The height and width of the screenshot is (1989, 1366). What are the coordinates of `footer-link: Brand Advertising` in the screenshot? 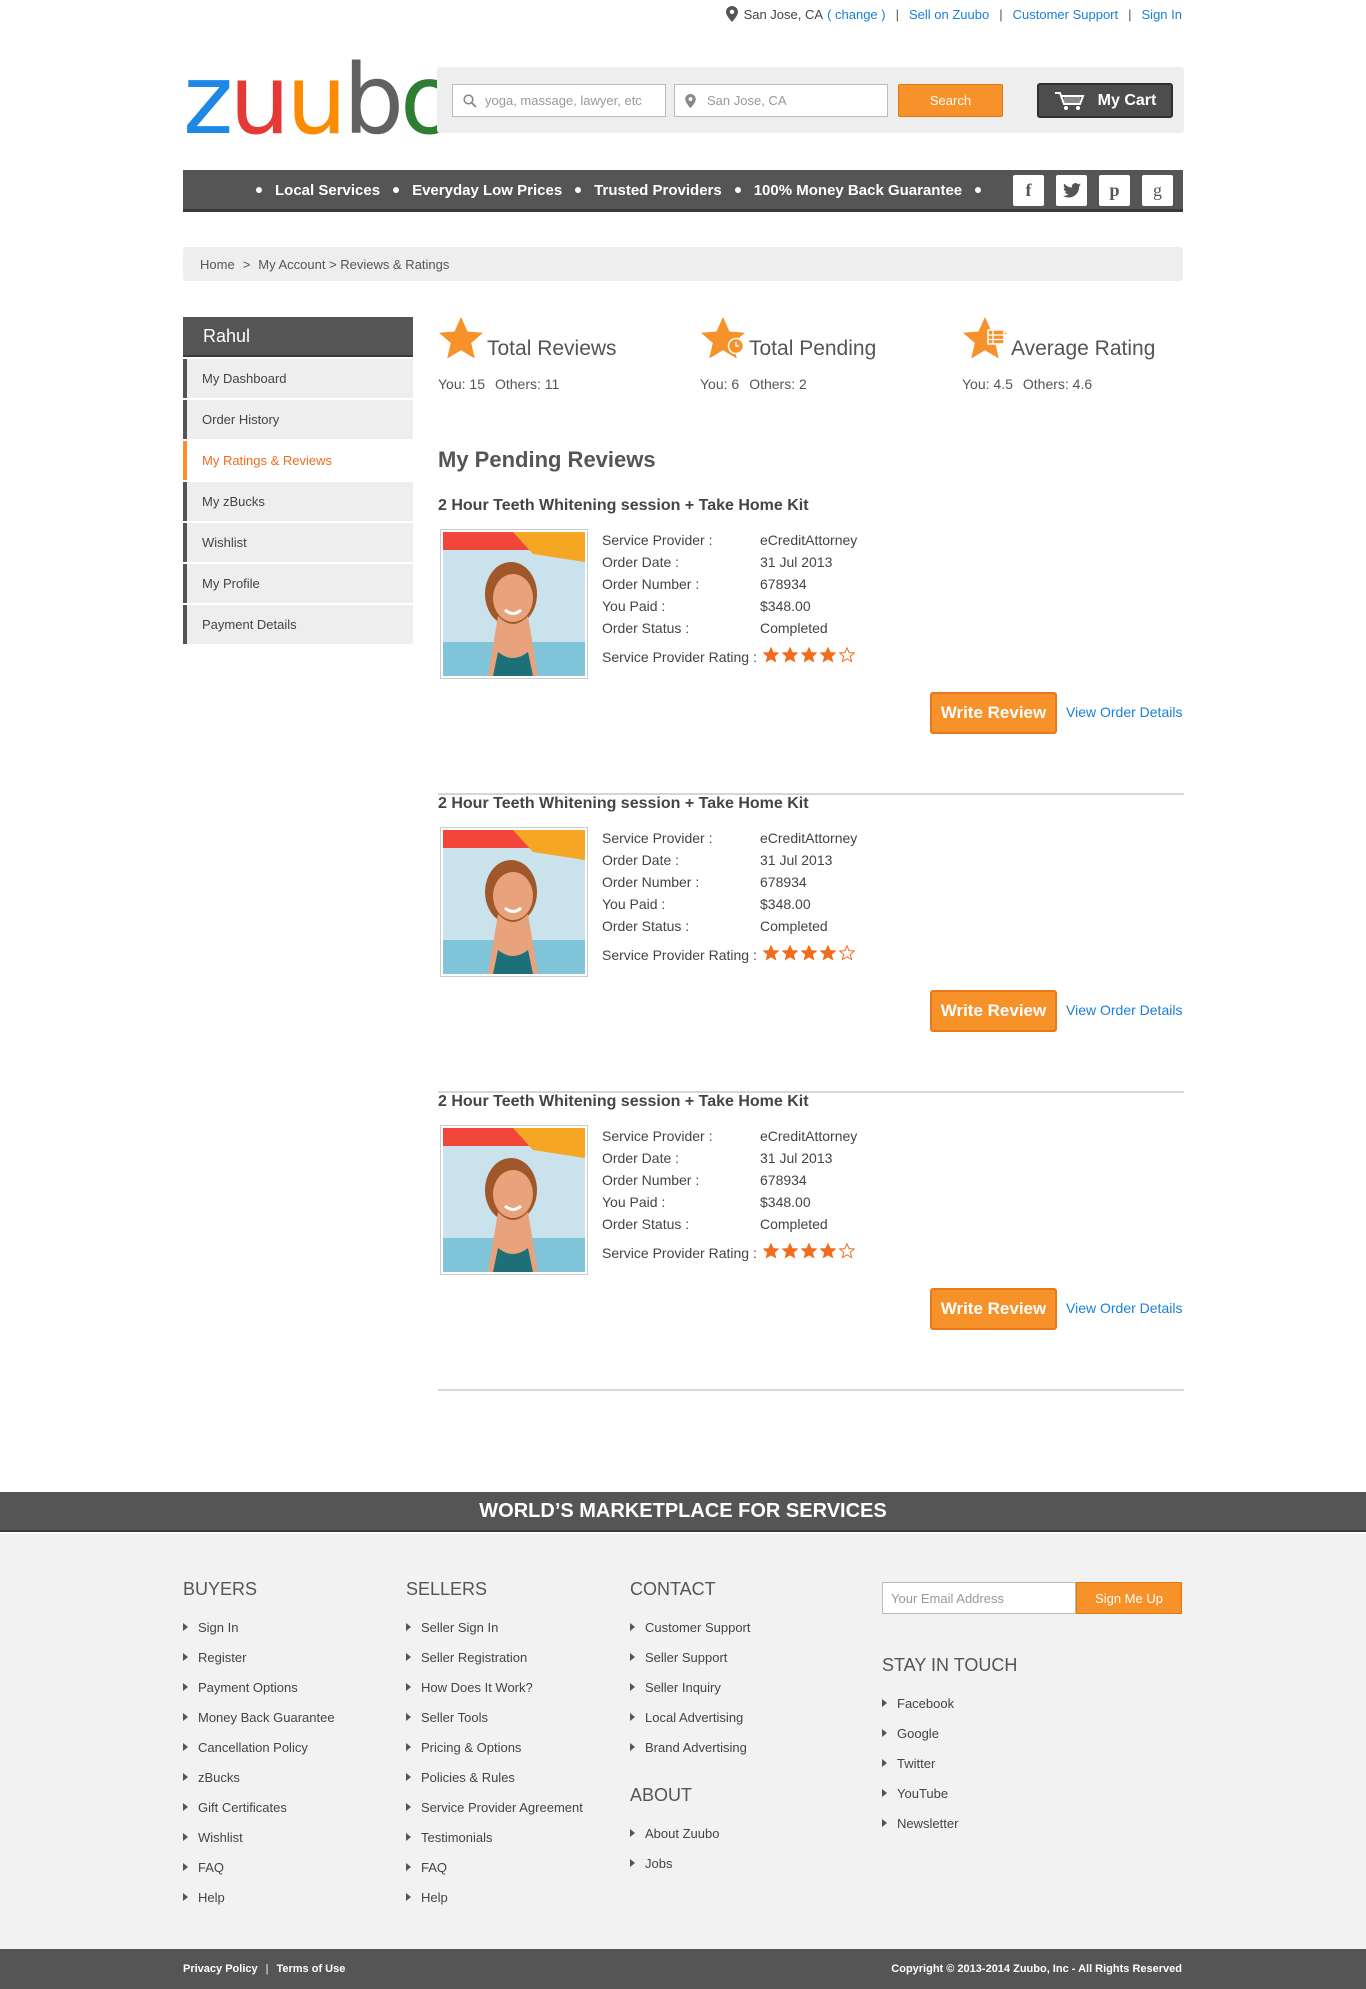 It's located at (690, 1747).